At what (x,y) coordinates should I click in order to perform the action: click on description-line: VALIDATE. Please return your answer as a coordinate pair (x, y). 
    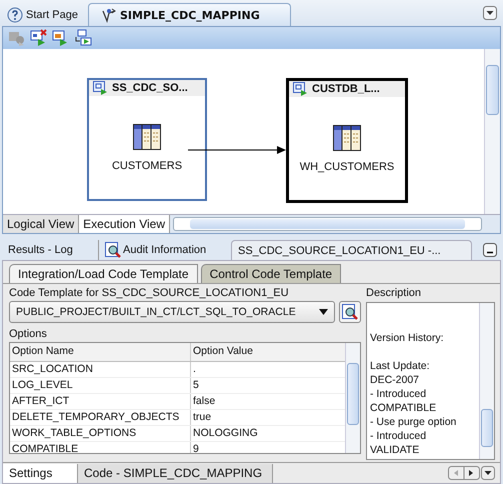
    Looking at the image, I should click on (395, 450).